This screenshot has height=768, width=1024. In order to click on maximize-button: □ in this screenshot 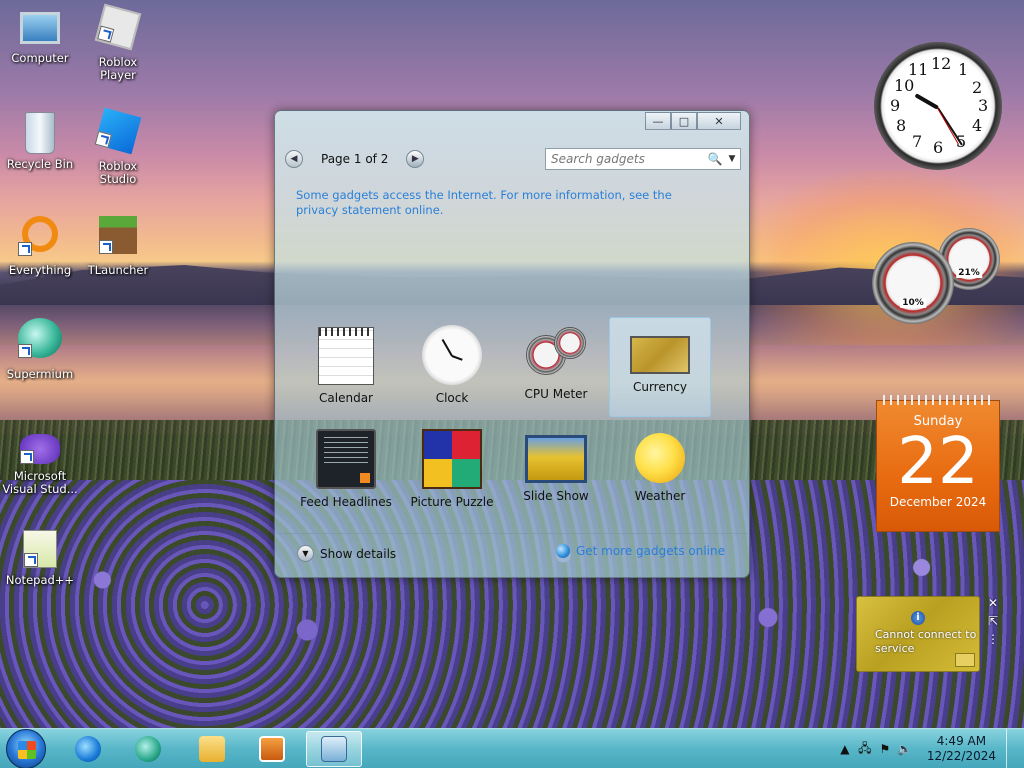, I will do `click(684, 121)`.